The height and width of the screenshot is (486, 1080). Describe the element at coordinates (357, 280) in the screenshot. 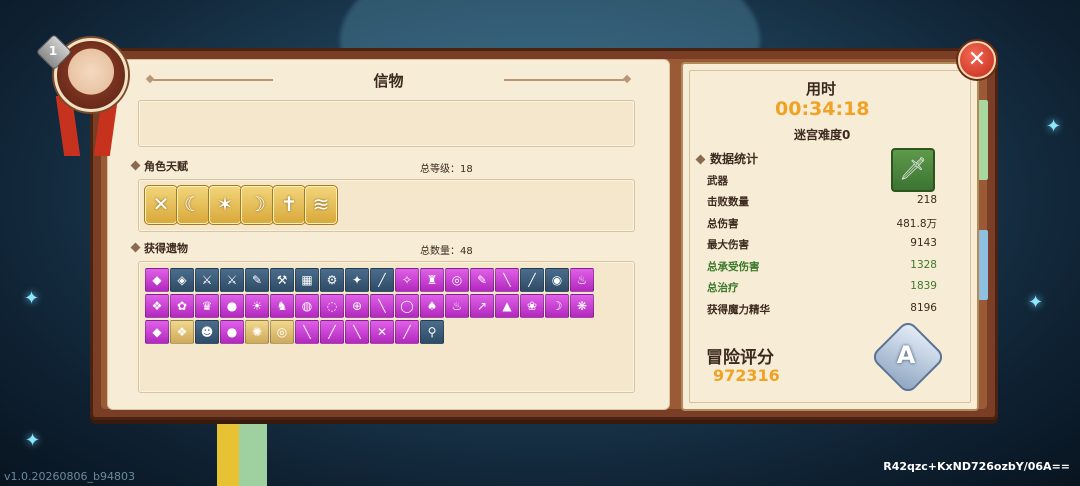

I see `relic-item: ✦` at that location.